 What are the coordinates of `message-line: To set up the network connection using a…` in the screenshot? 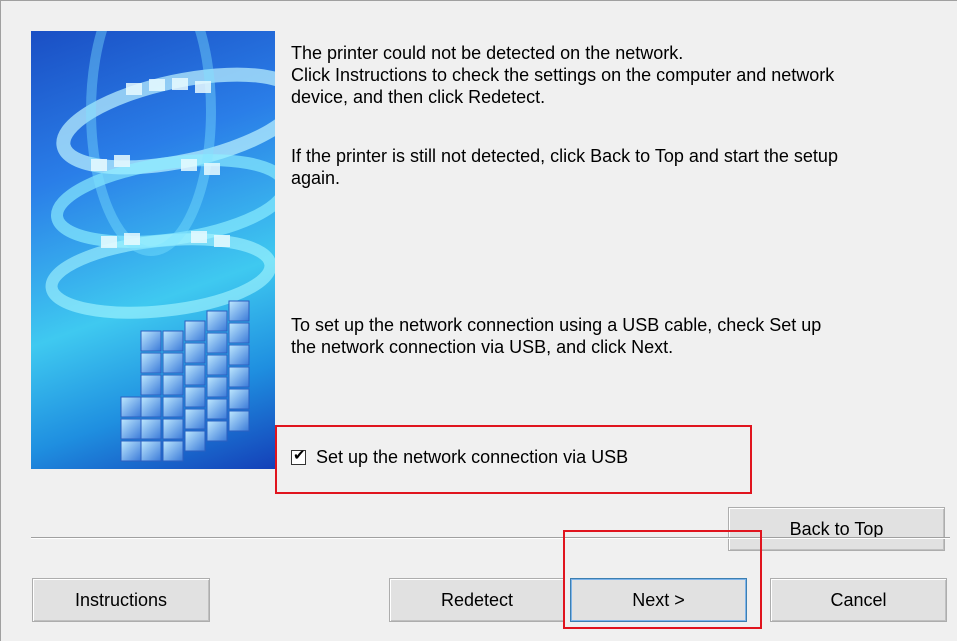 It's located at (556, 325).